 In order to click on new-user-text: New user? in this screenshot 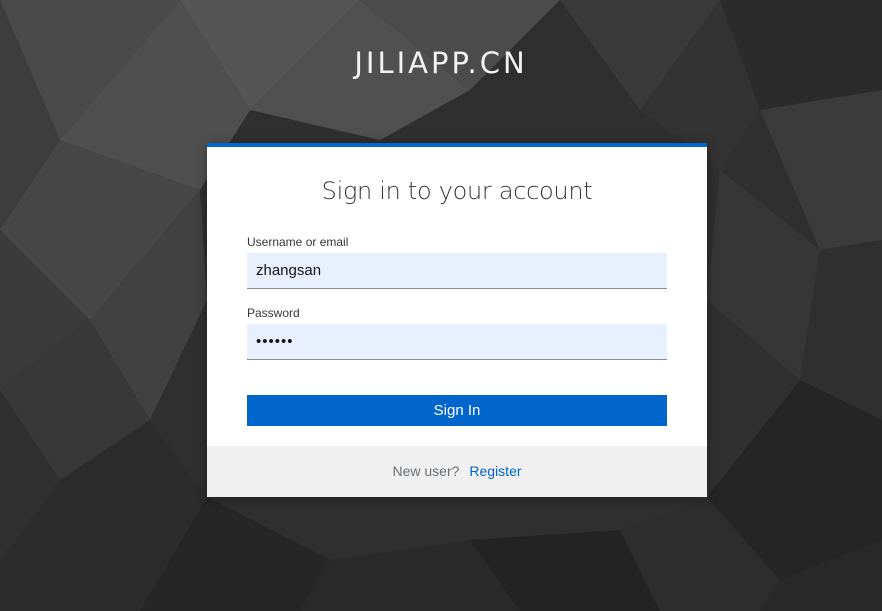, I will do `click(426, 471)`.